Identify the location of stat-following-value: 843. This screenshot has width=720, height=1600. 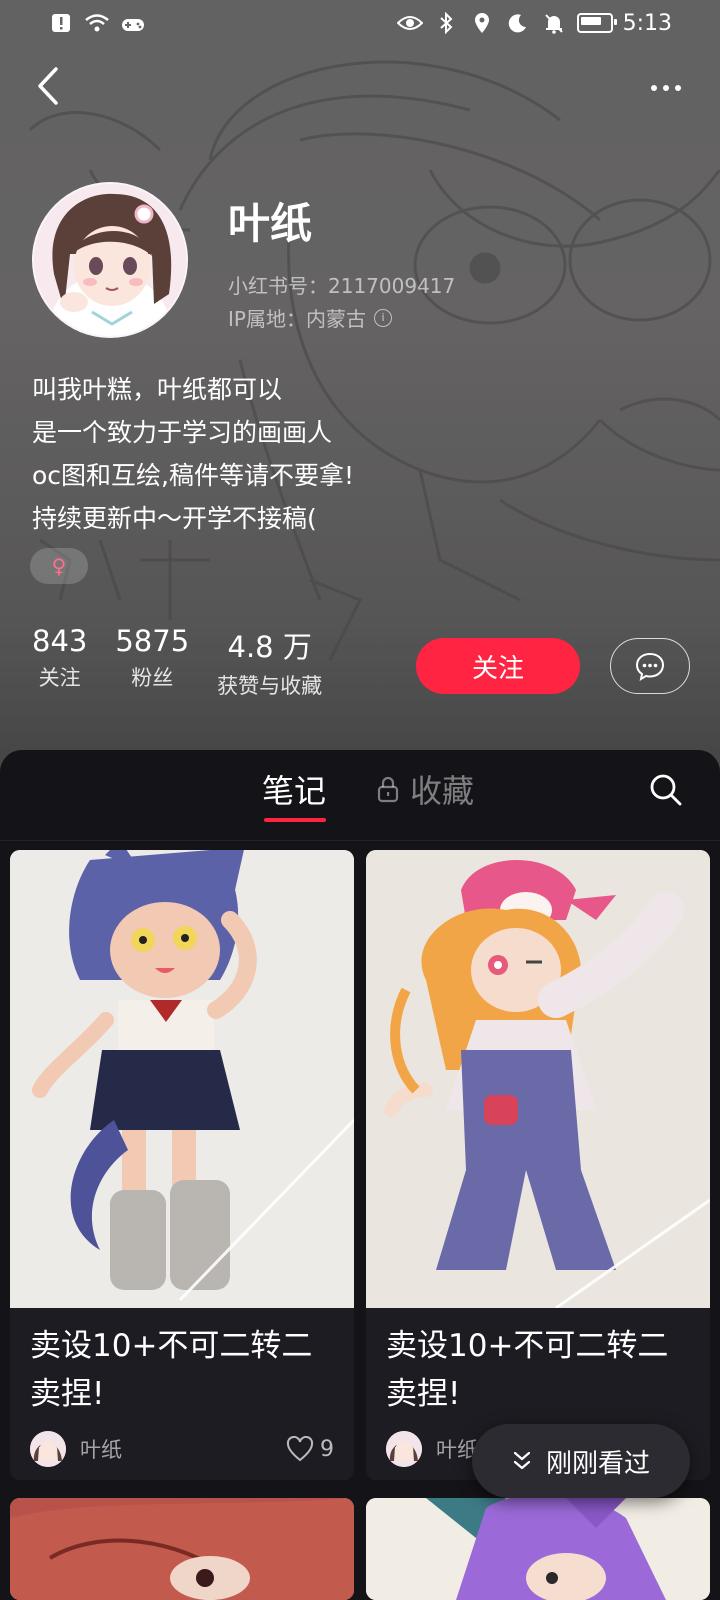
(60, 641).